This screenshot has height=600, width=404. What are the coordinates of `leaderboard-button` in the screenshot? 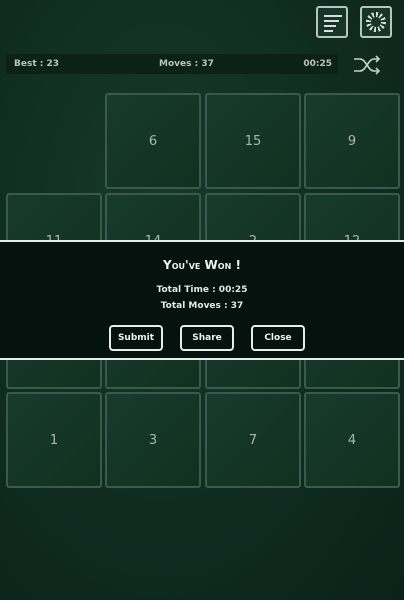 It's located at (332, 22).